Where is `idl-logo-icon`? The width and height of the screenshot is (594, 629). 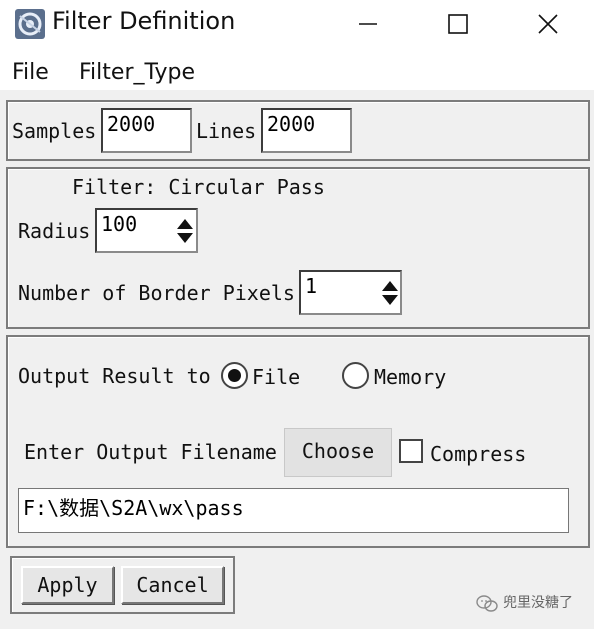
idl-logo-icon is located at coordinates (30, 24).